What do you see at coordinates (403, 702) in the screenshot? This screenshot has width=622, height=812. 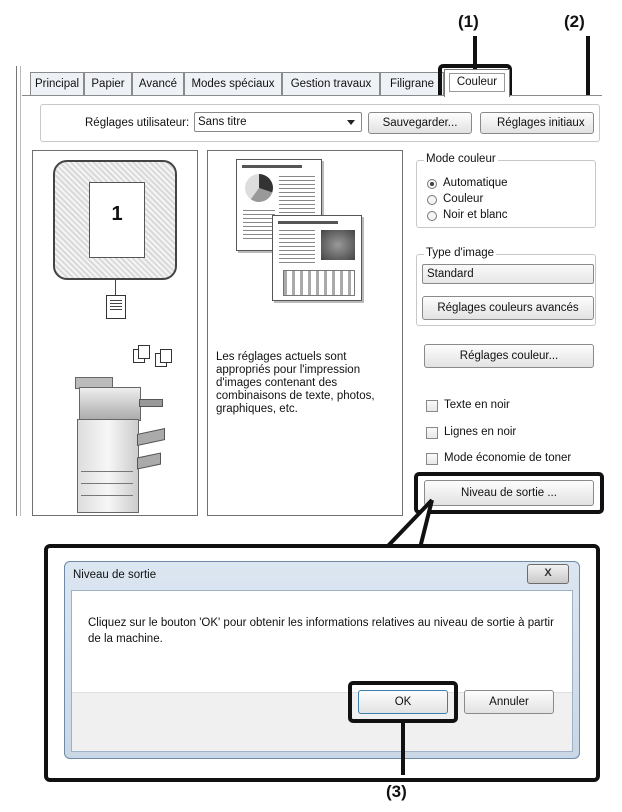 I see `ok-button-highlight` at bounding box center [403, 702].